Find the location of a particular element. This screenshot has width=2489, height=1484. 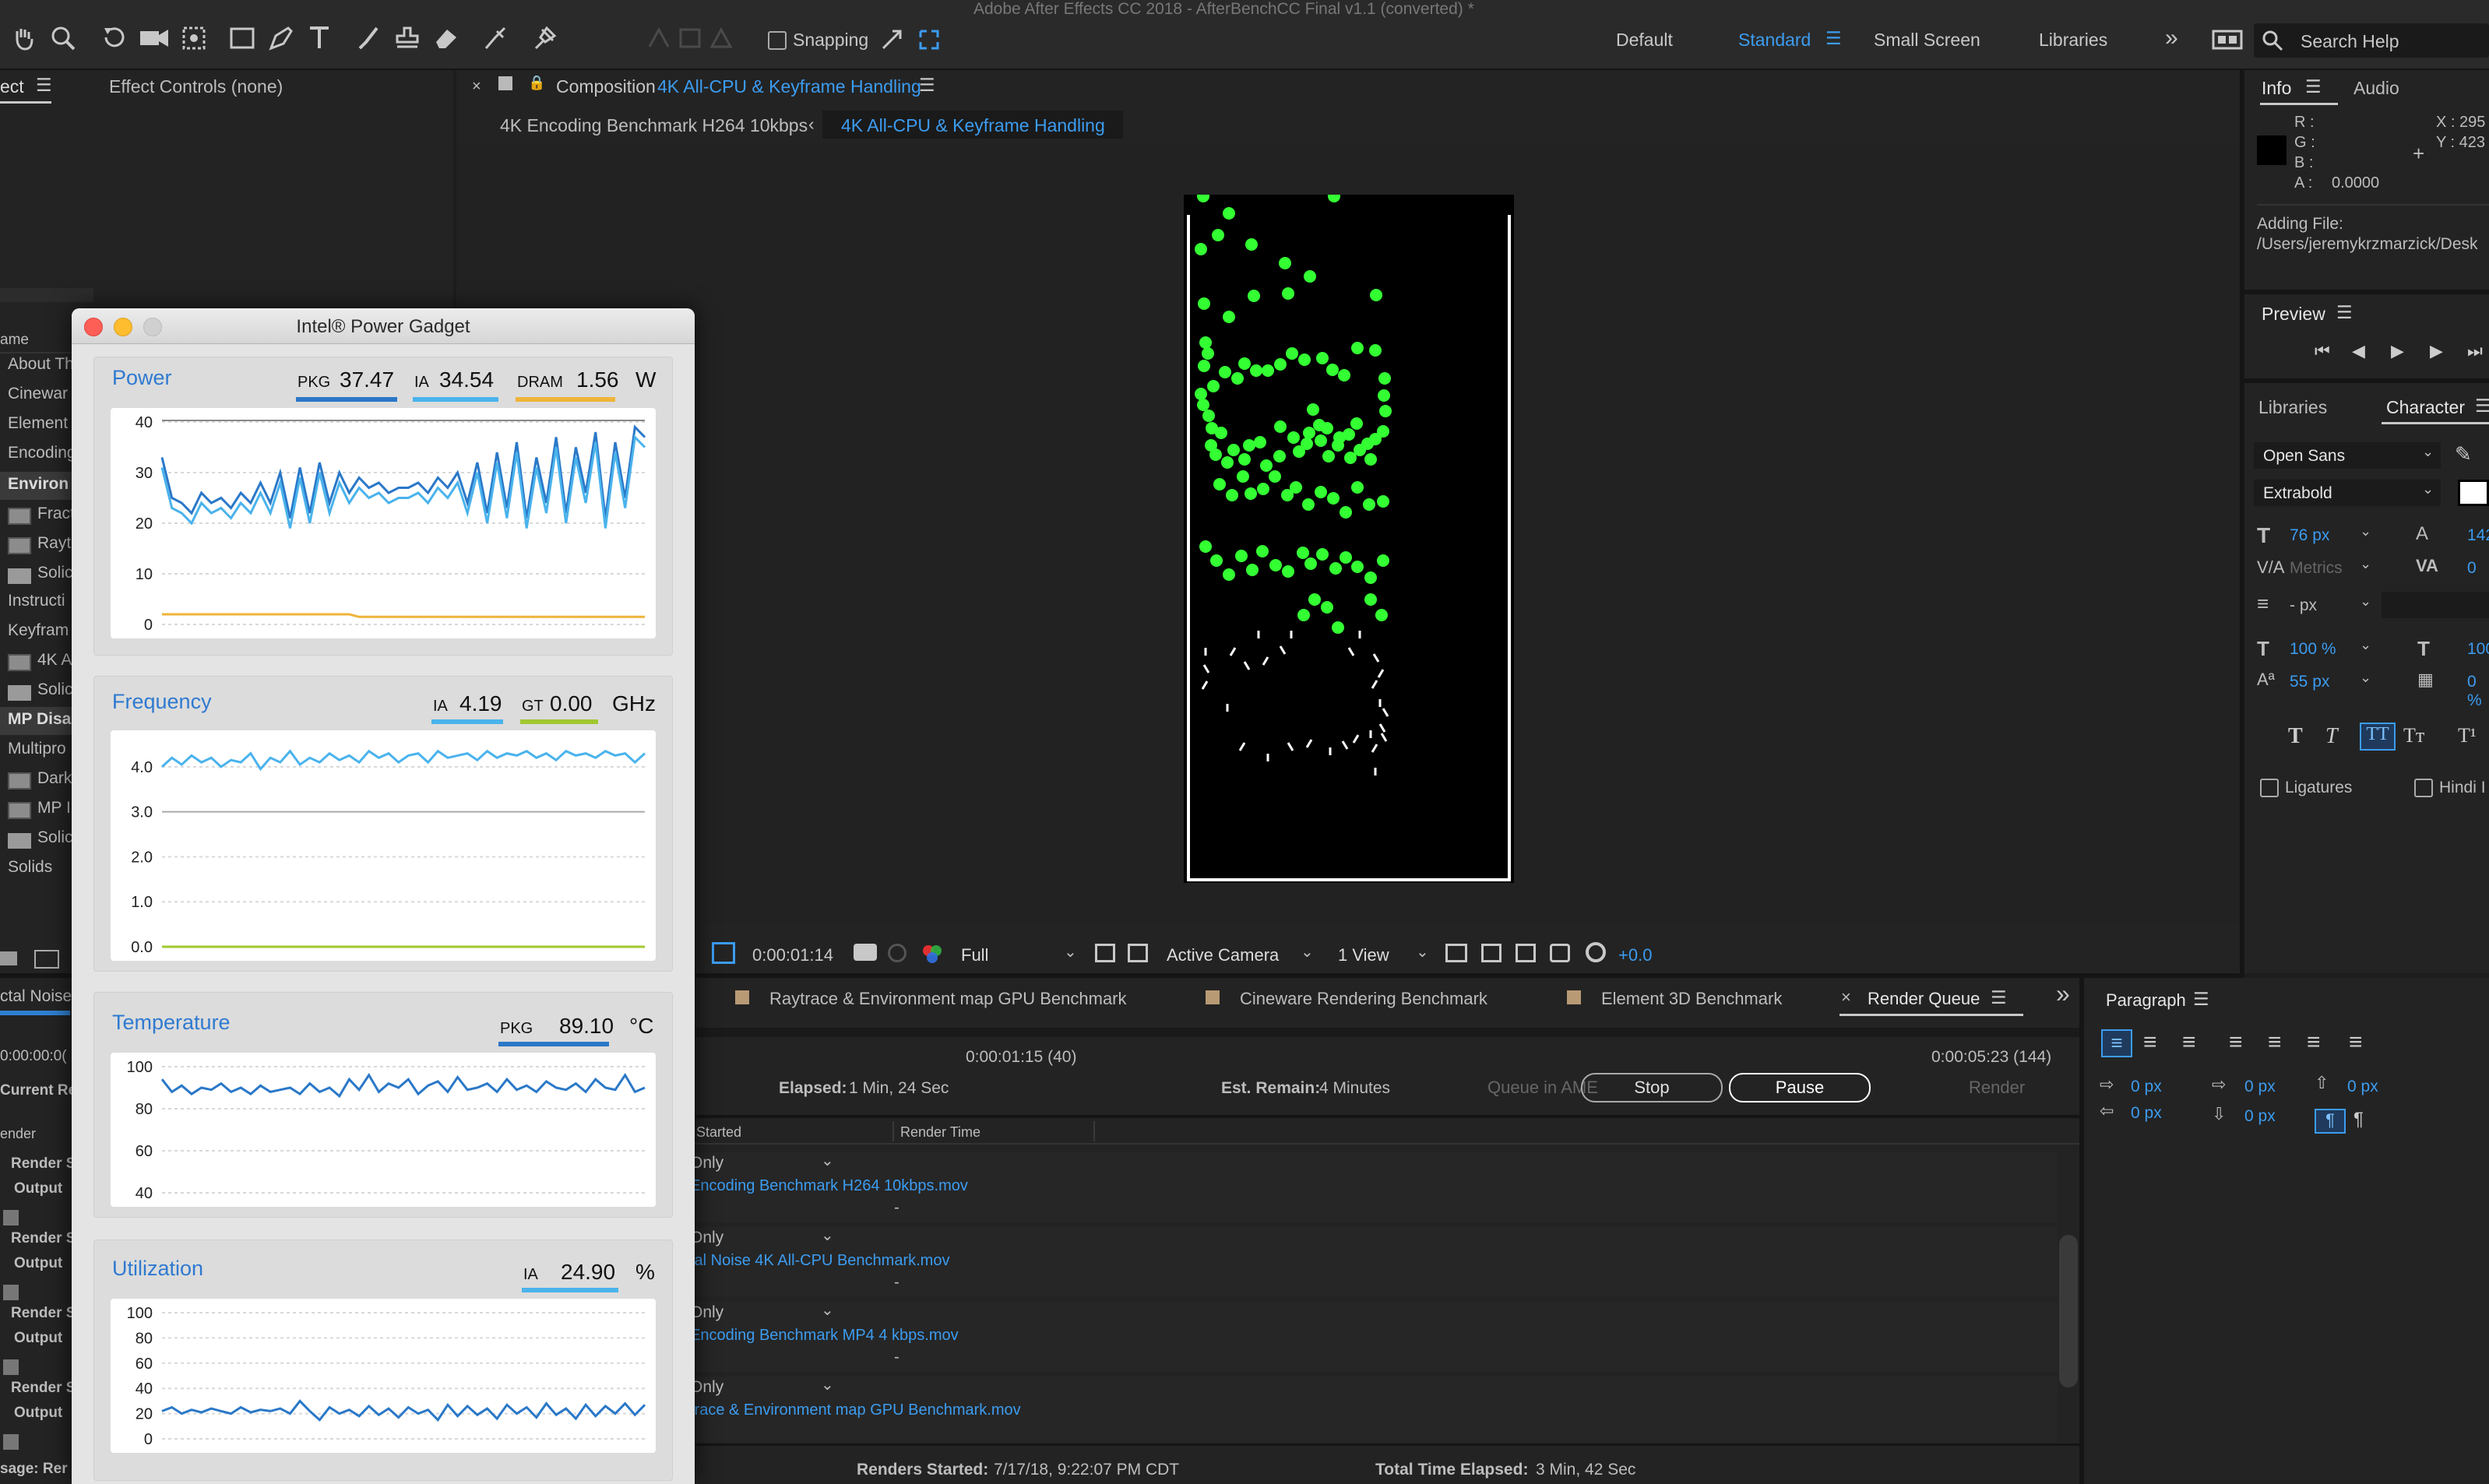

tab-render-queue: Render Queue is located at coordinates (1924, 999).